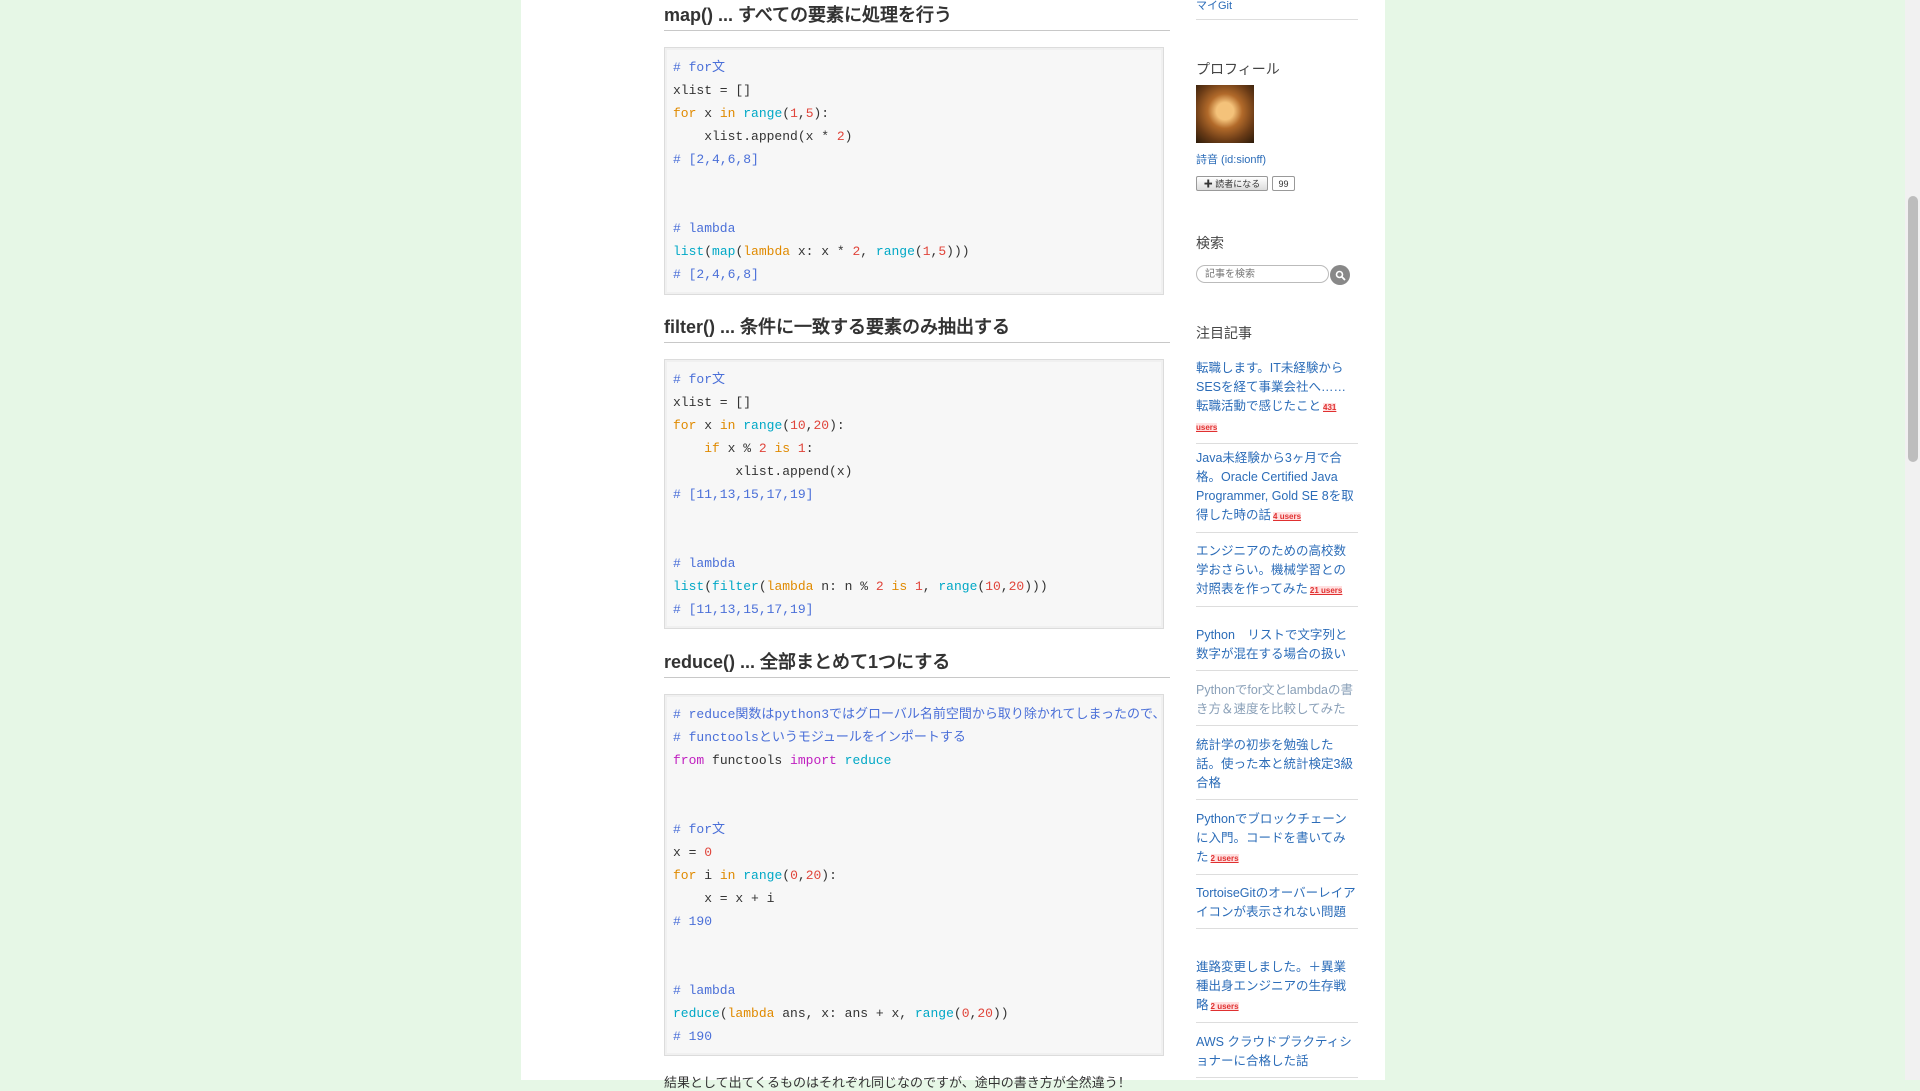 The width and height of the screenshot is (1920, 1091). Describe the element at coordinates (724, 251) in the screenshot. I see `code-token: map` at that location.